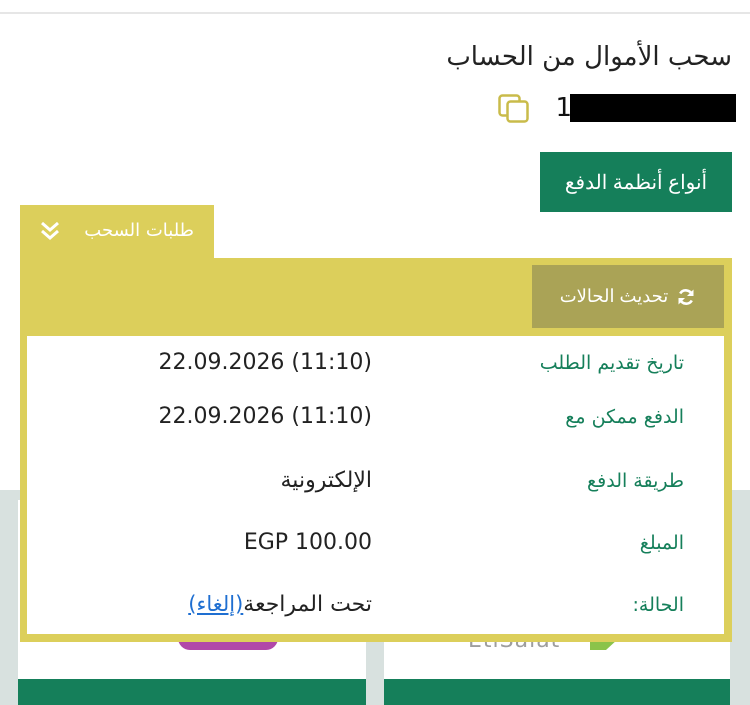 The height and width of the screenshot is (705, 750). Describe the element at coordinates (139, 230) in the screenshot. I see `tab-label: طلبات السحب` at that location.